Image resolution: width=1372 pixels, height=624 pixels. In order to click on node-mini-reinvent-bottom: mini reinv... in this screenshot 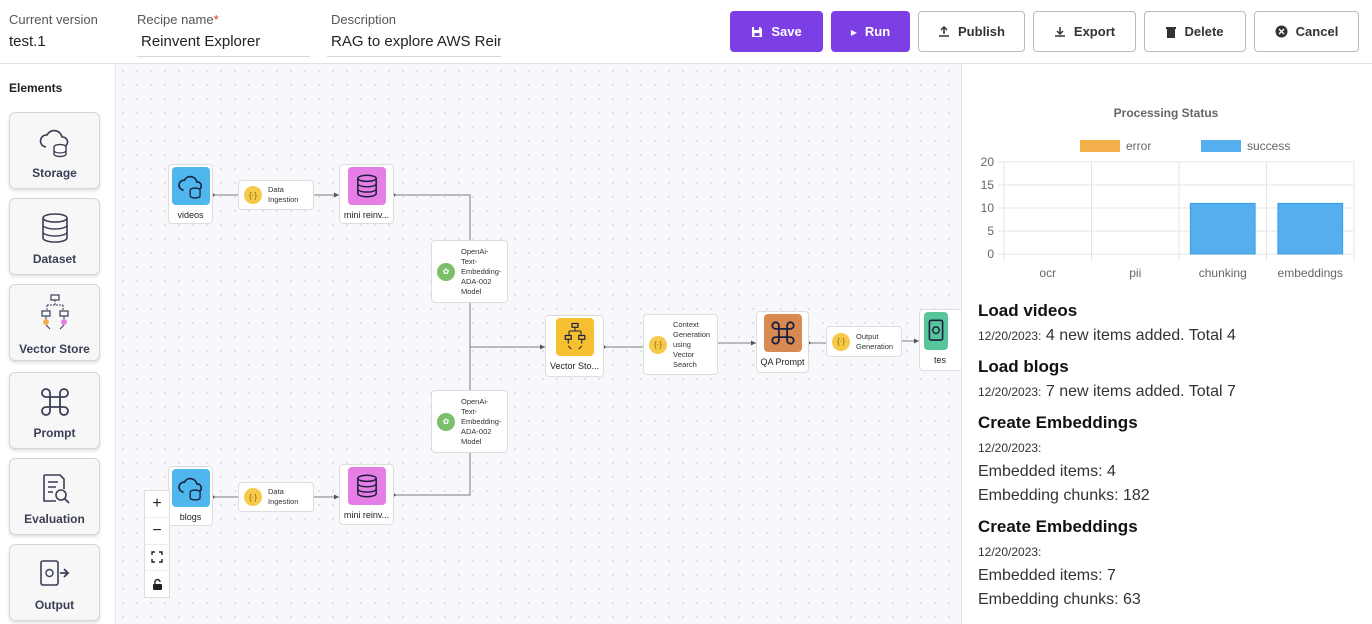, I will do `click(366, 494)`.